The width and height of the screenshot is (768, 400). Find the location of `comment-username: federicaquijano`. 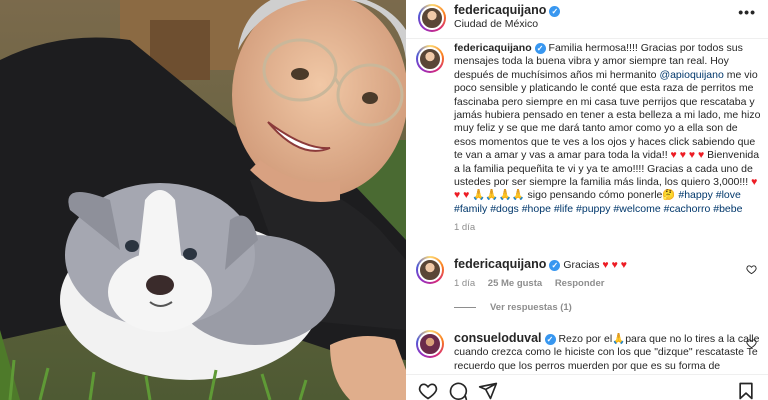

comment-username: federicaquijano is located at coordinates (500, 264).